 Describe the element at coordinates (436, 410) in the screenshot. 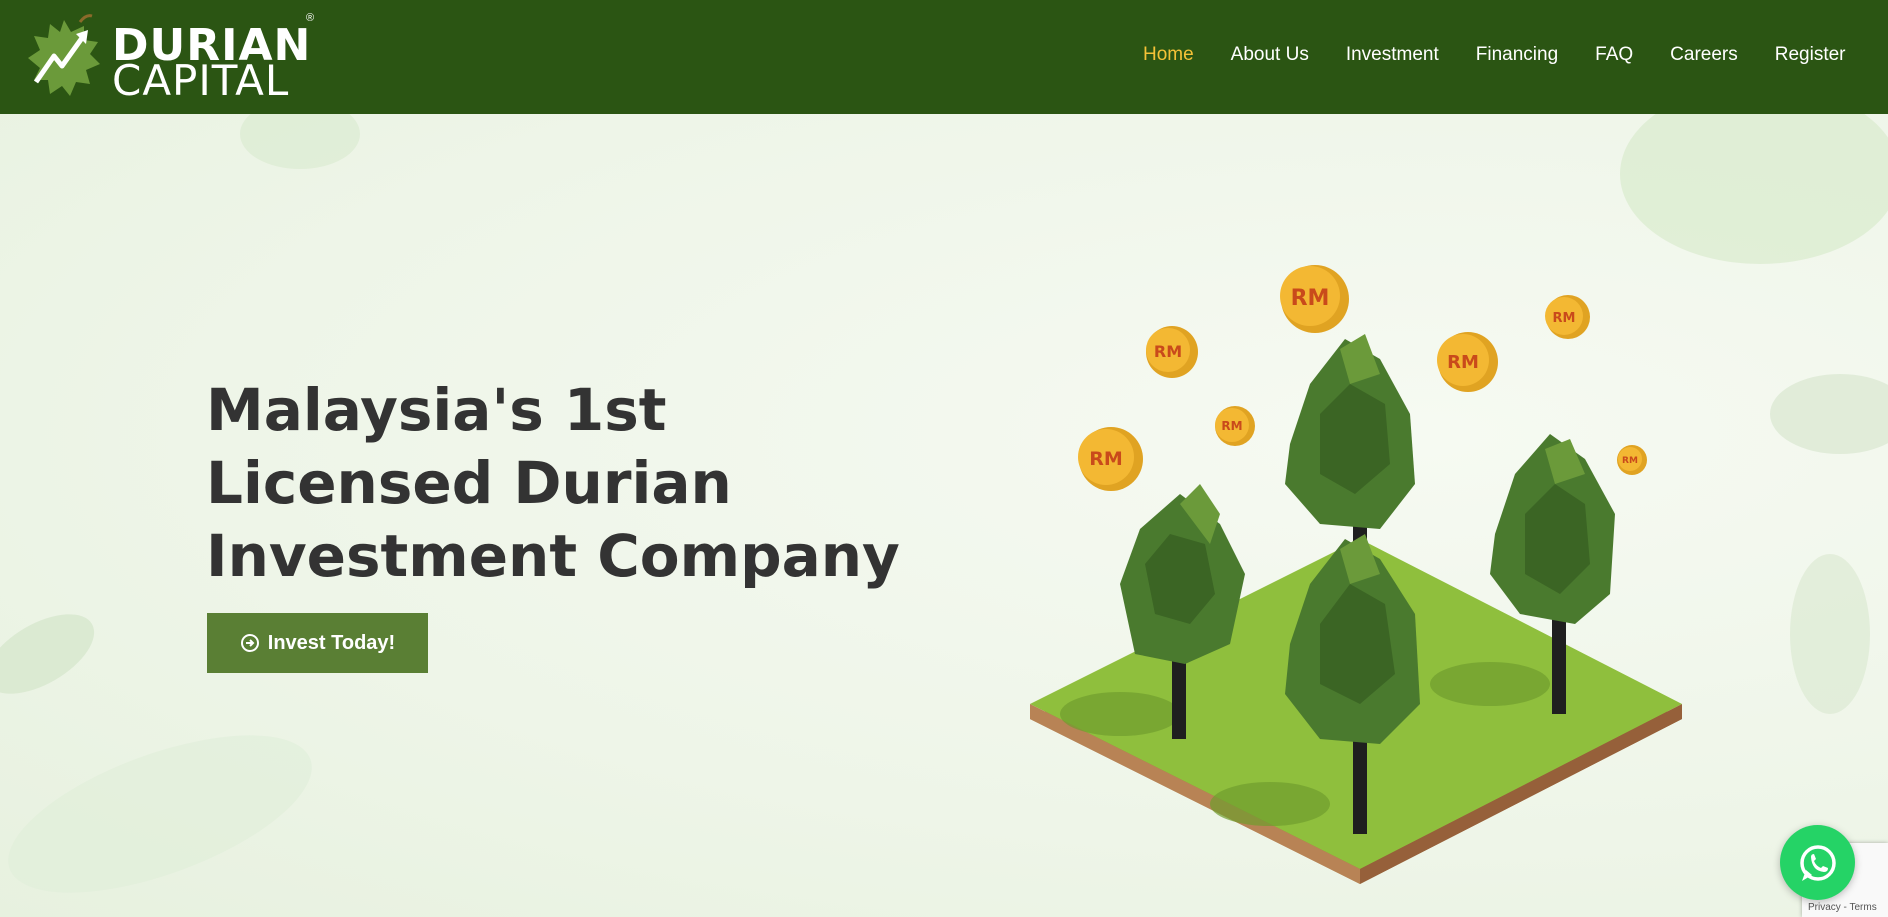

I see `headline-line-1: Malaysia's 1st` at that location.